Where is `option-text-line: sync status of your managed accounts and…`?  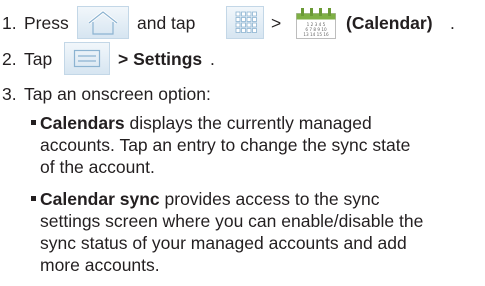
option-text-line: sync status of your managed accounts and… is located at coordinates (223, 243).